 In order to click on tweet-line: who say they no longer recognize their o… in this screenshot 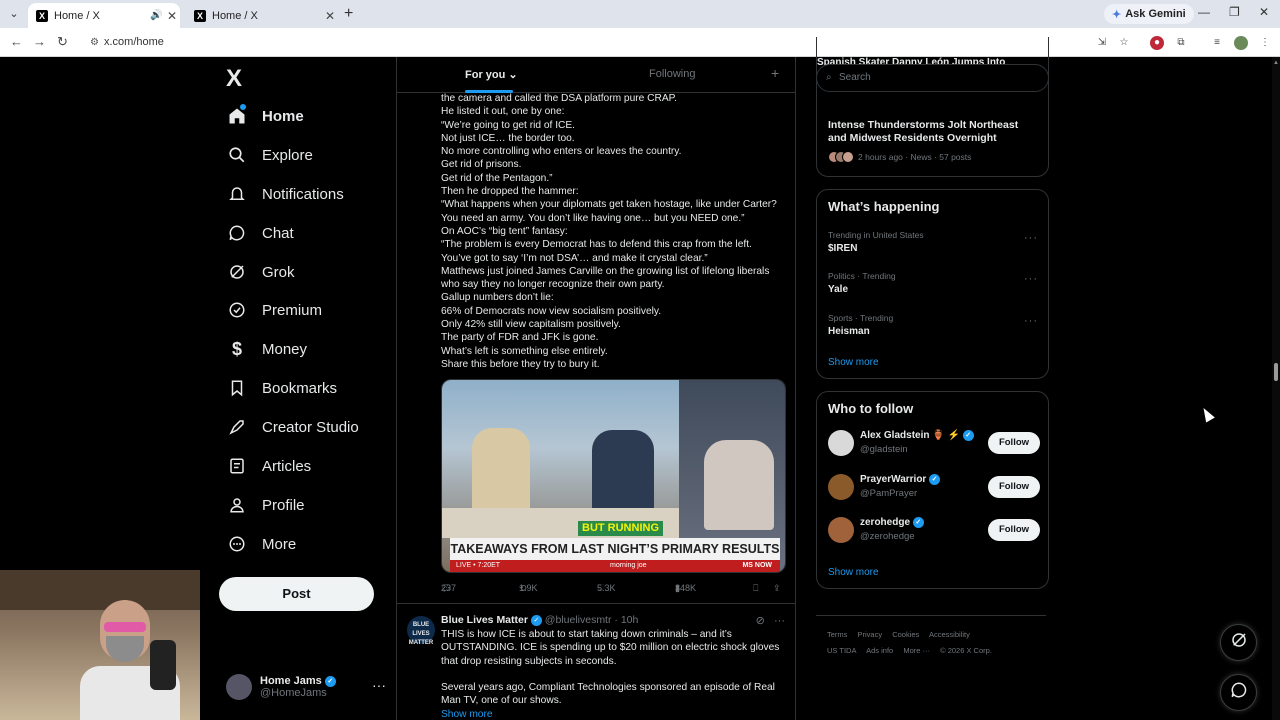, I will do `click(553, 285)`.